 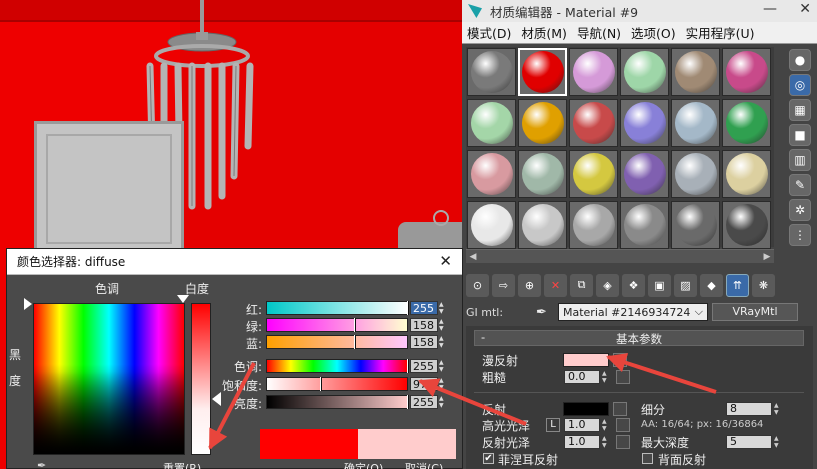 What do you see at coordinates (442, 366) in the screenshot?
I see `hue-spinner: ▲ ▼` at bounding box center [442, 366].